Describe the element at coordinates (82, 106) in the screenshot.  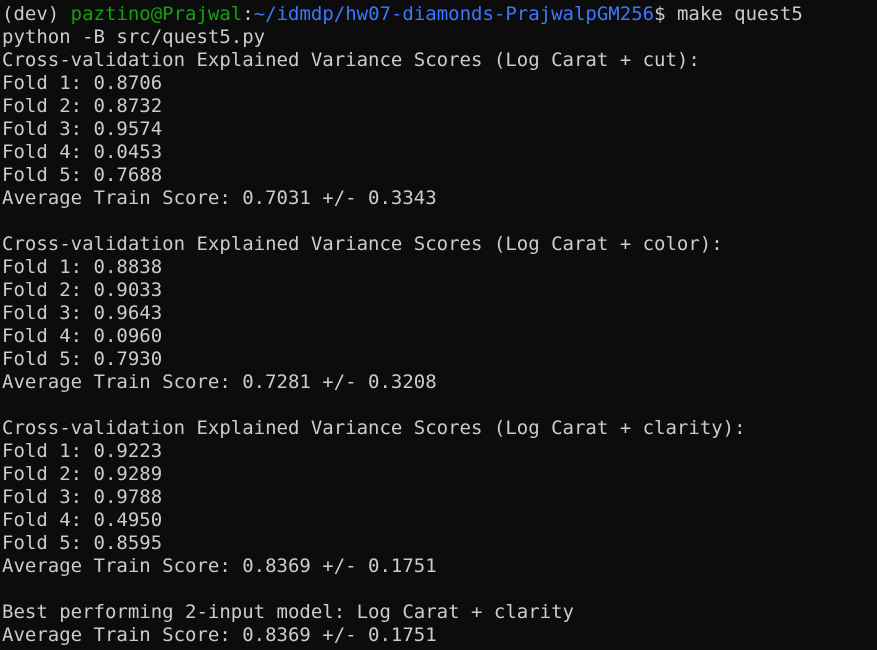
I see `cut-fold-2: Fold 2: 0.8732` at that location.